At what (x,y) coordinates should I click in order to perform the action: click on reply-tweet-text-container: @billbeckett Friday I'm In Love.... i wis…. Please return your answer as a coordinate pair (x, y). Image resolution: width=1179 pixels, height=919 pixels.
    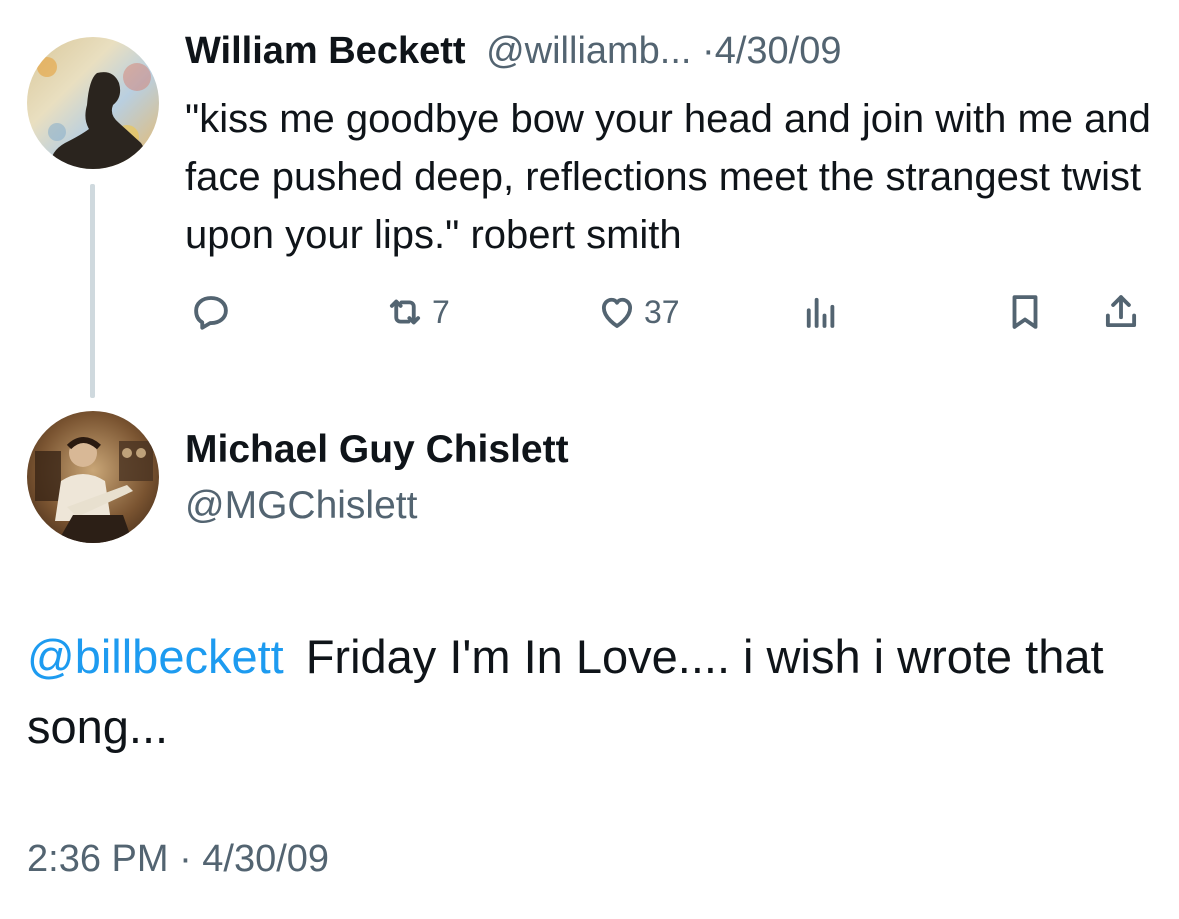
    Looking at the image, I should click on (592, 692).